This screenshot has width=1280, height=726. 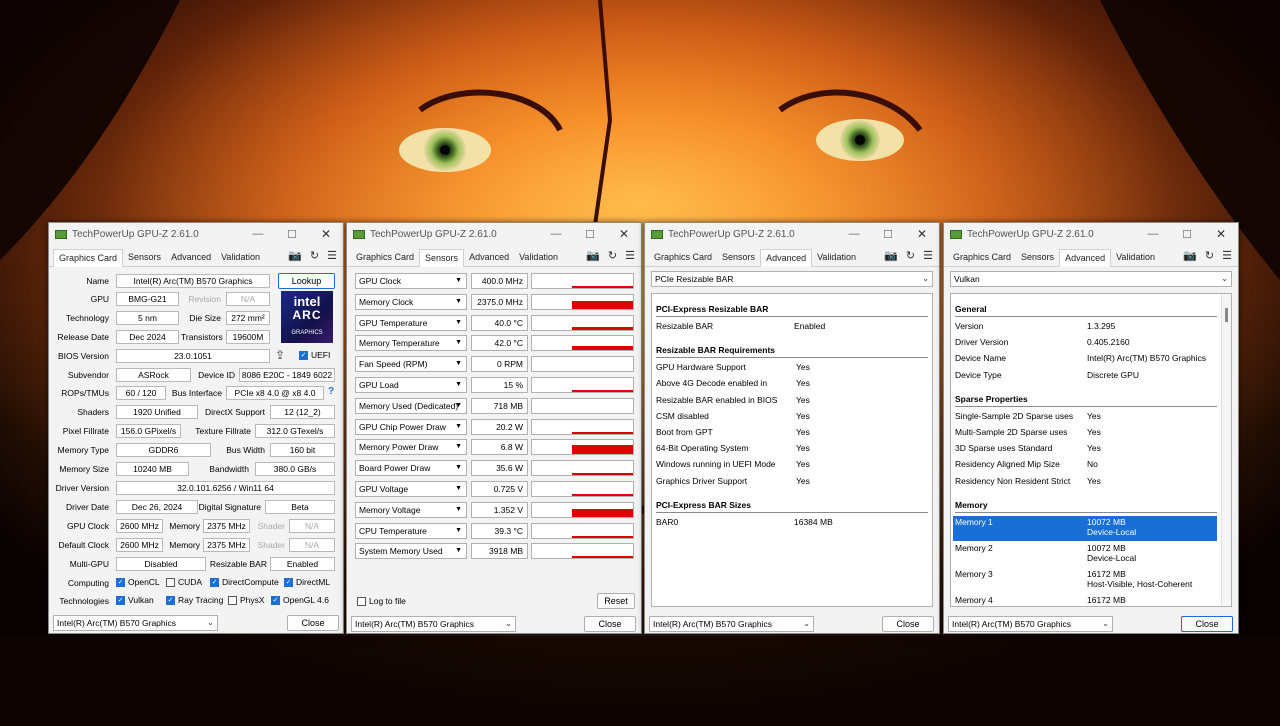 What do you see at coordinates (411, 301) in the screenshot?
I see `sensor-name-dropdown: Memory Clock ▼` at bounding box center [411, 301].